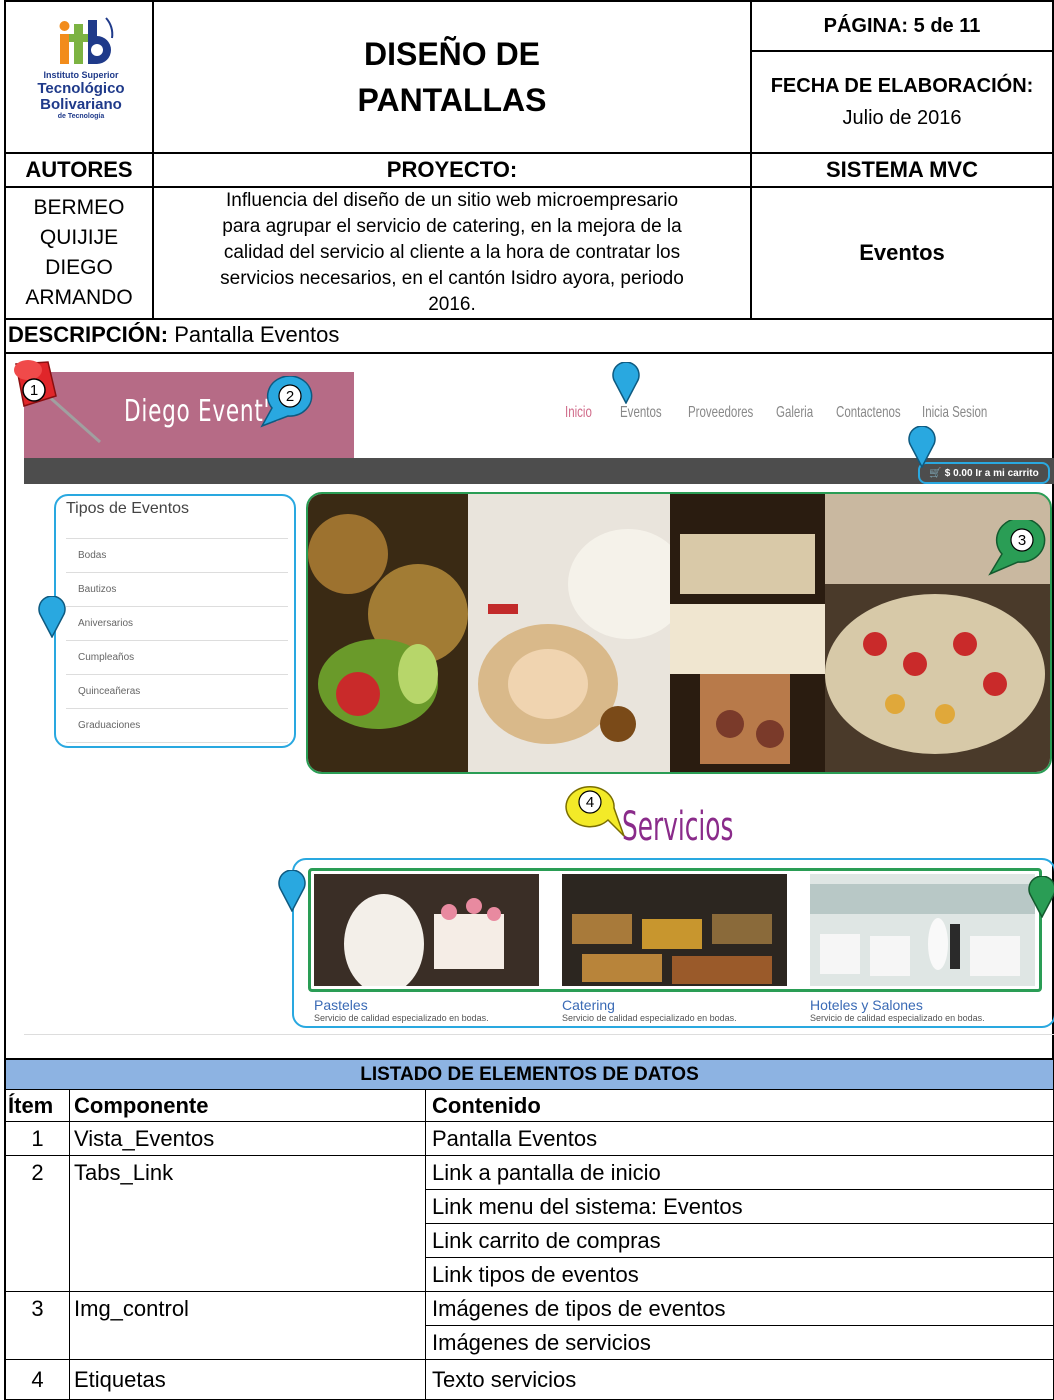 The height and width of the screenshot is (1400, 1054). Describe the element at coordinates (248, 1380) in the screenshot. I see `table-cell-component: Etiquetas` at that location.